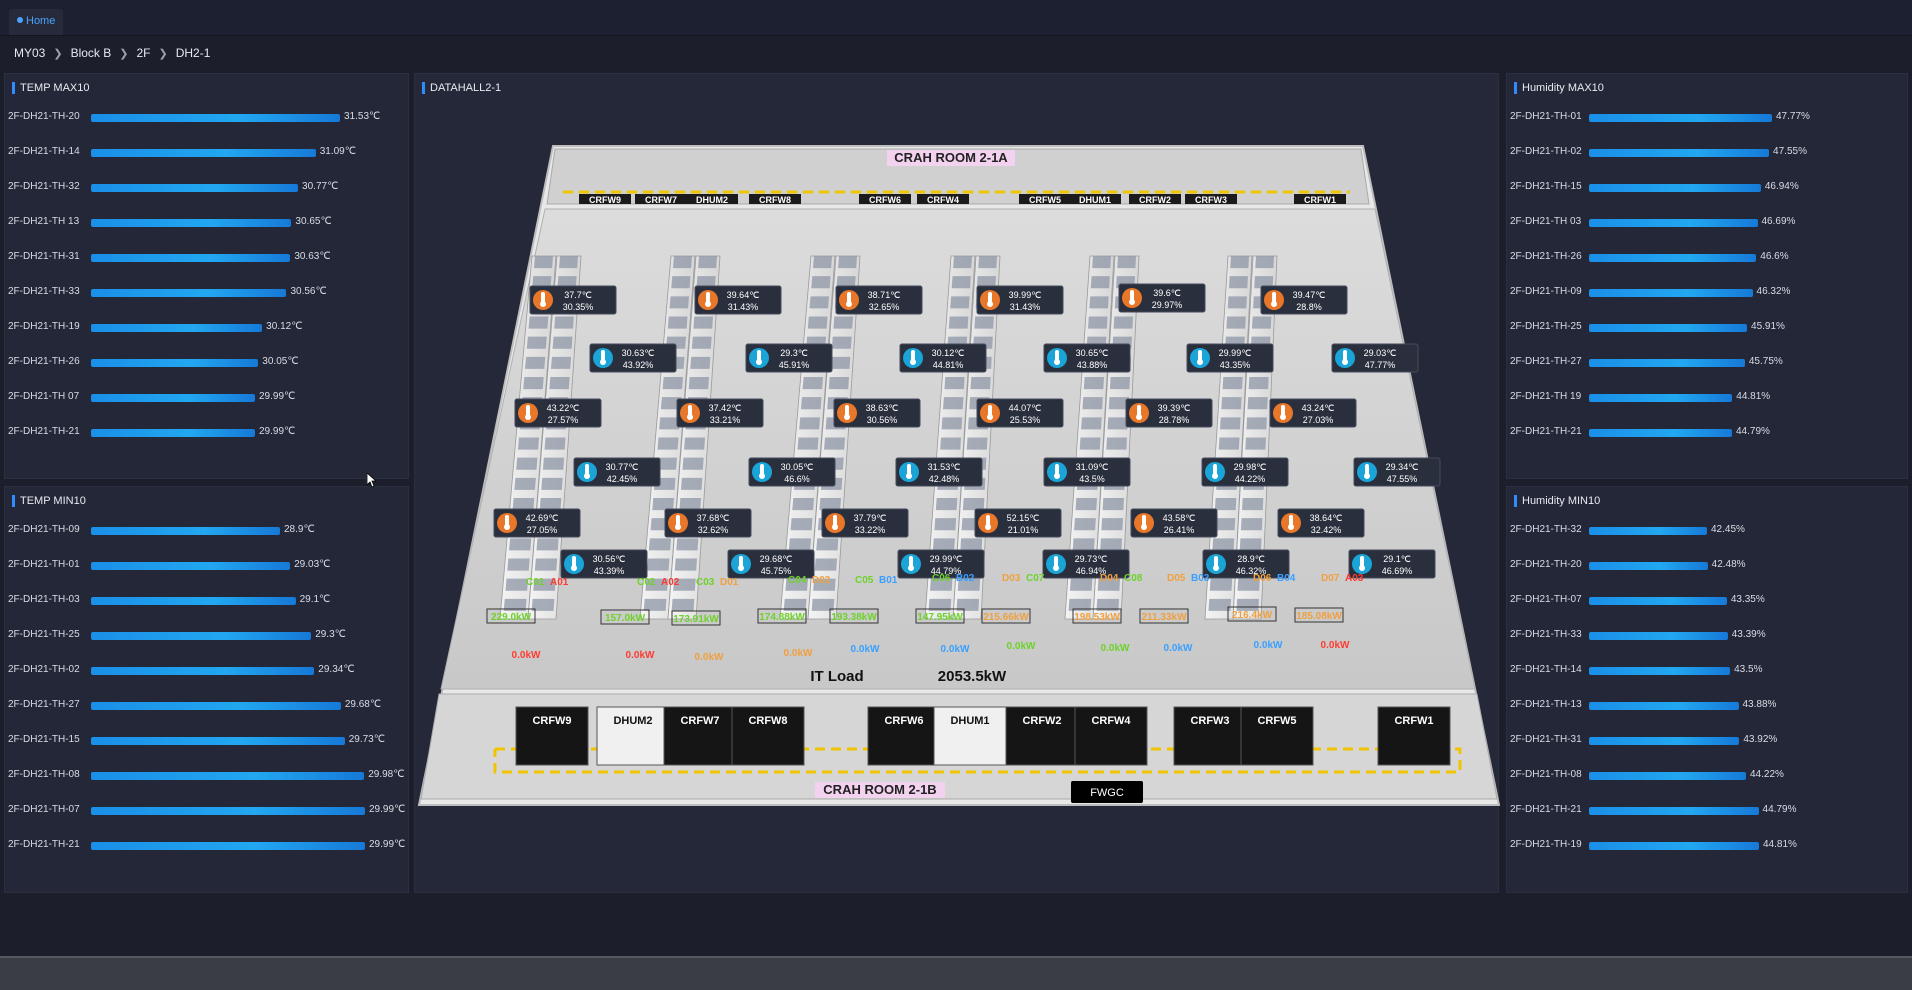 The image size is (1912, 990). What do you see at coordinates (1708, 670) in the screenshot?
I see `bar-row: 2F-DH21-TH-14 43.5%` at bounding box center [1708, 670].